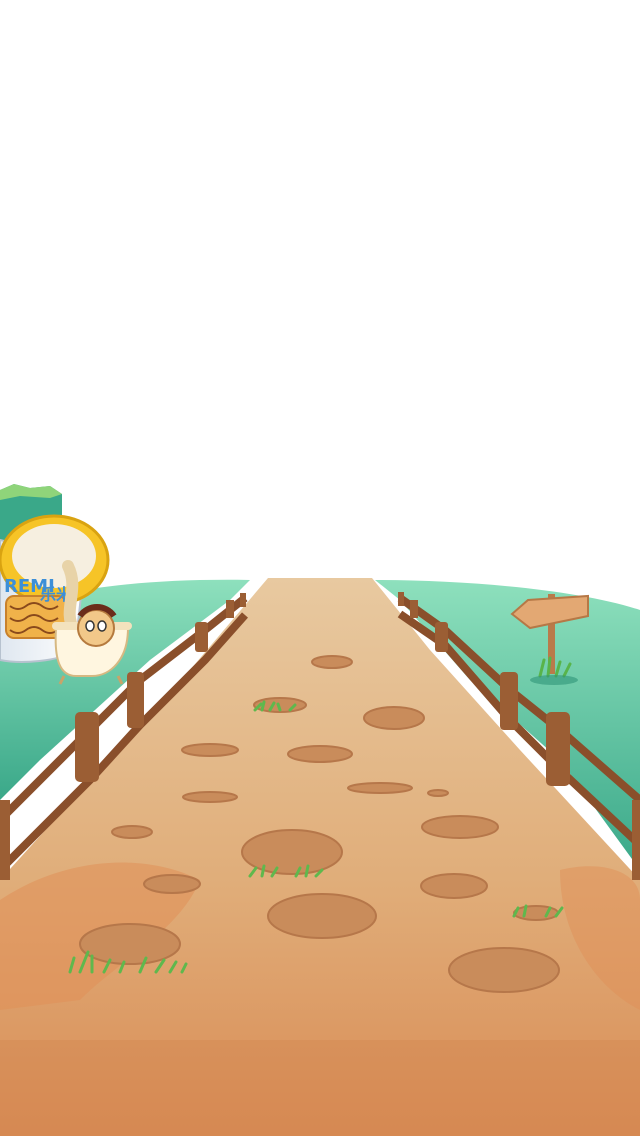 The width and height of the screenshot is (640, 1136). I want to click on sign-shadow, so click(554, 680).